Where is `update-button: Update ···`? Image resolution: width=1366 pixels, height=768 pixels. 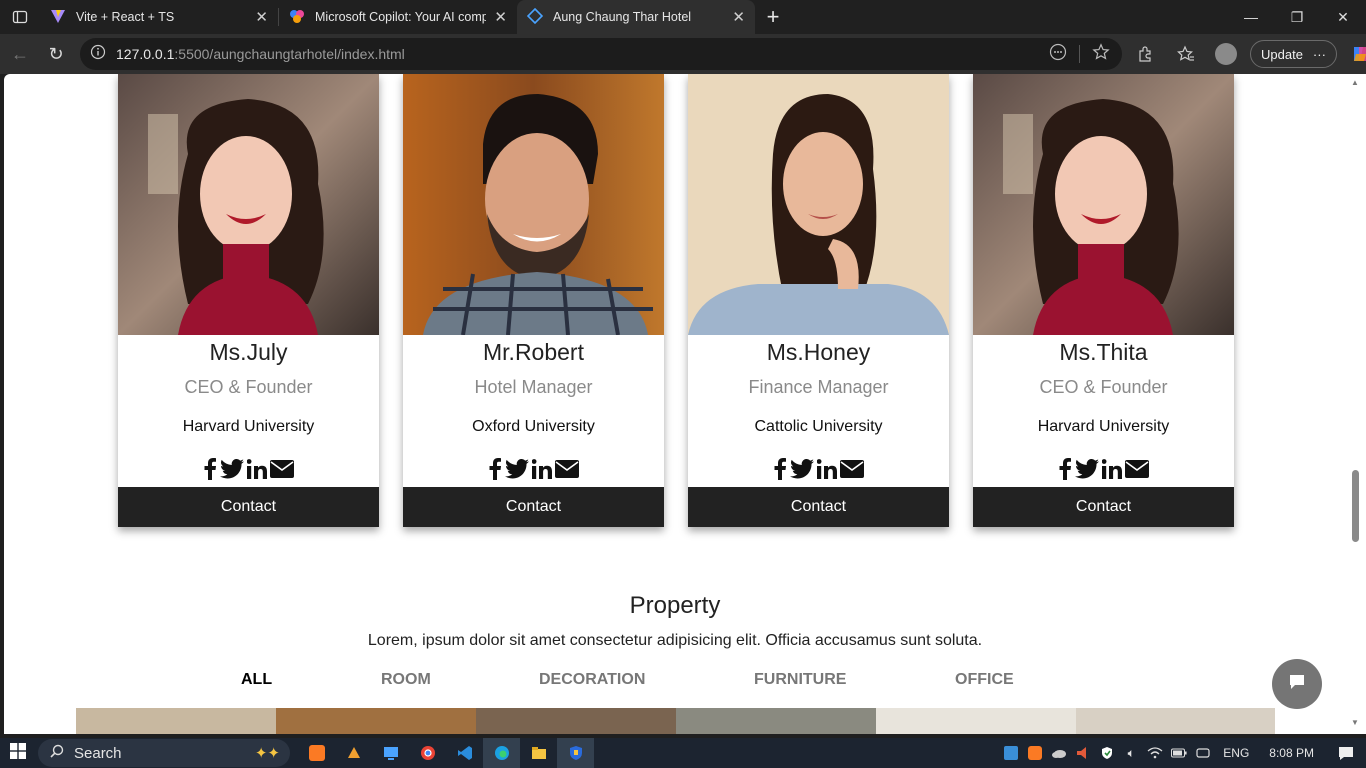
update-button: Update ··· is located at coordinates (1293, 54).